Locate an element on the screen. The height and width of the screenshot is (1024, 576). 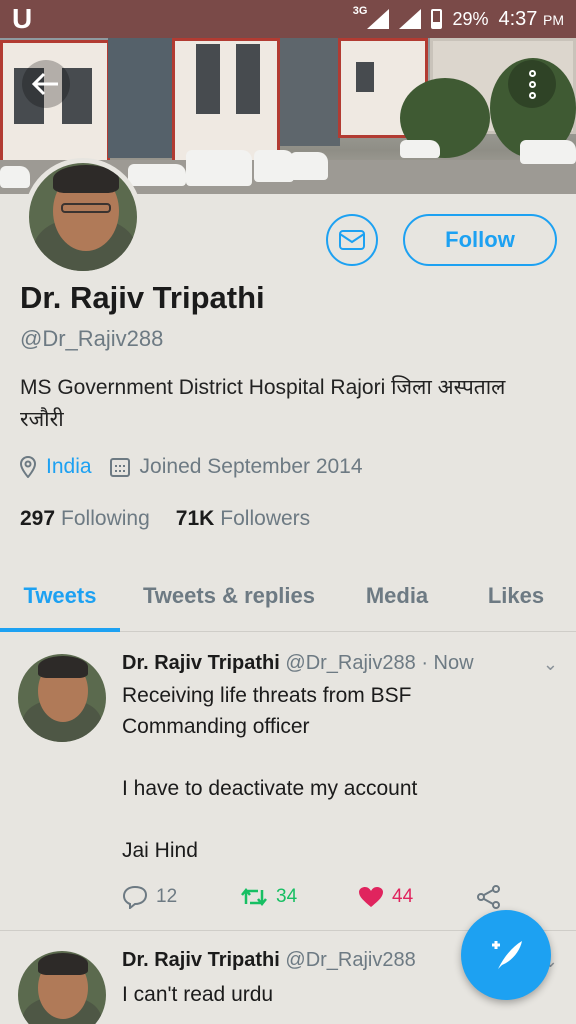
calendar-icon is located at coordinates (119, 467).